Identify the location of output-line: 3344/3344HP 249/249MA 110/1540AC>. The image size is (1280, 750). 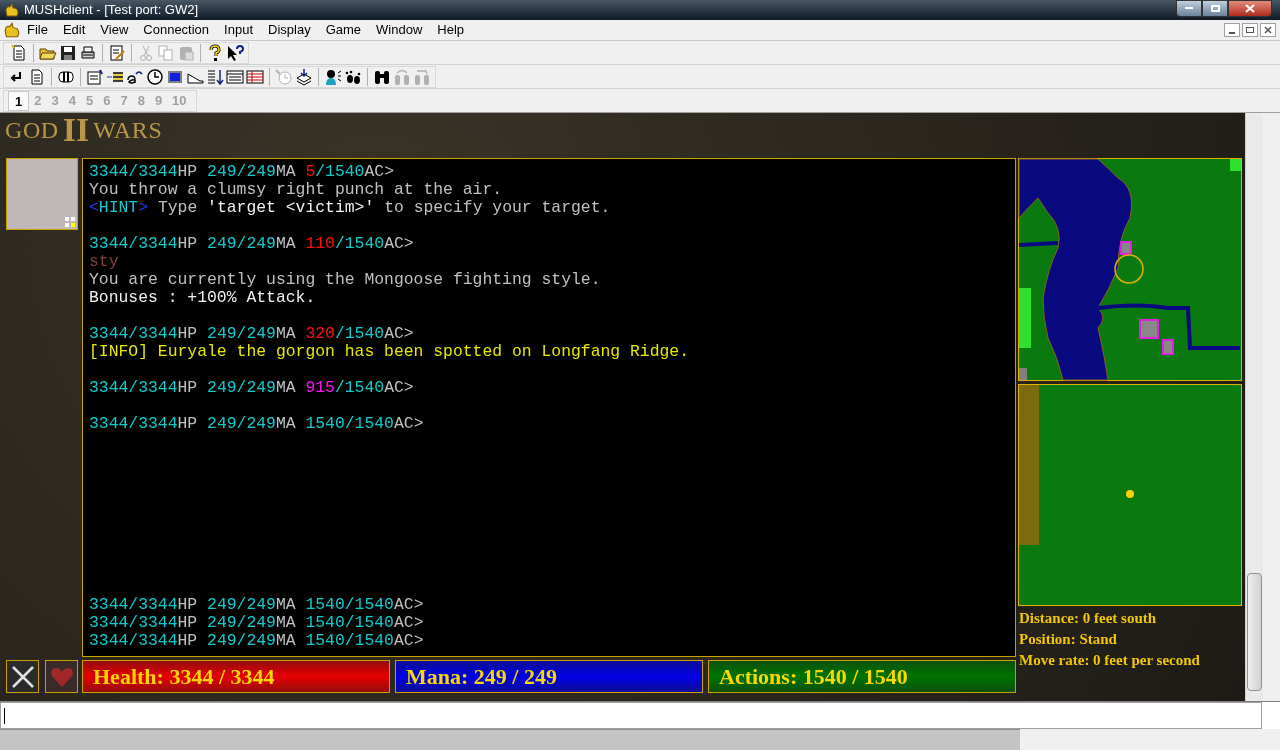
(252, 244).